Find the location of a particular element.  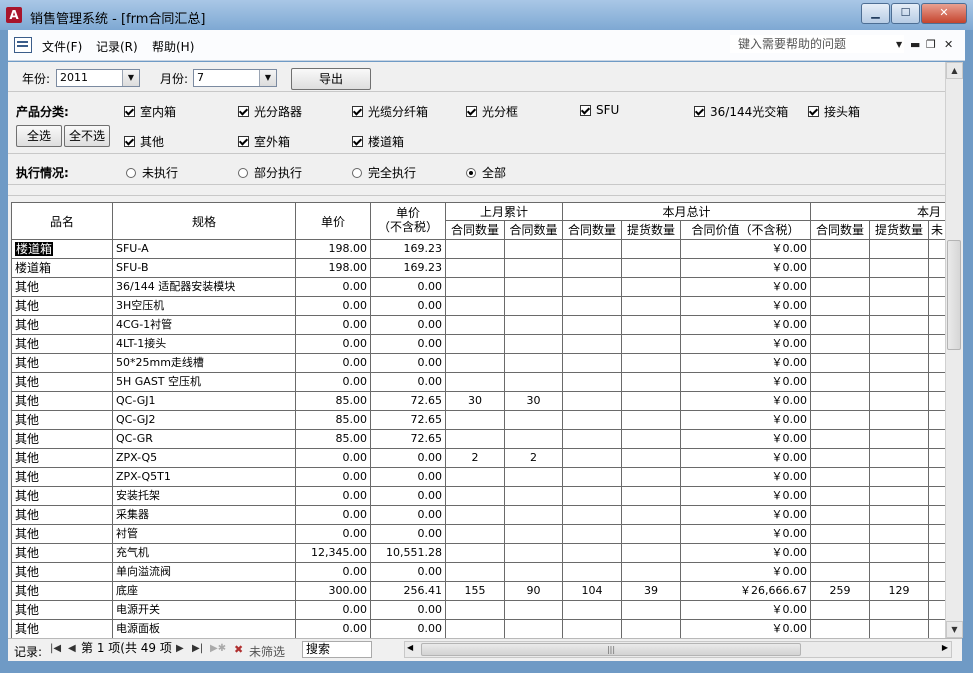

table-row: 其他 4LT-1接头 0.00 0.00 ￥0.00 is located at coordinates (478, 344).